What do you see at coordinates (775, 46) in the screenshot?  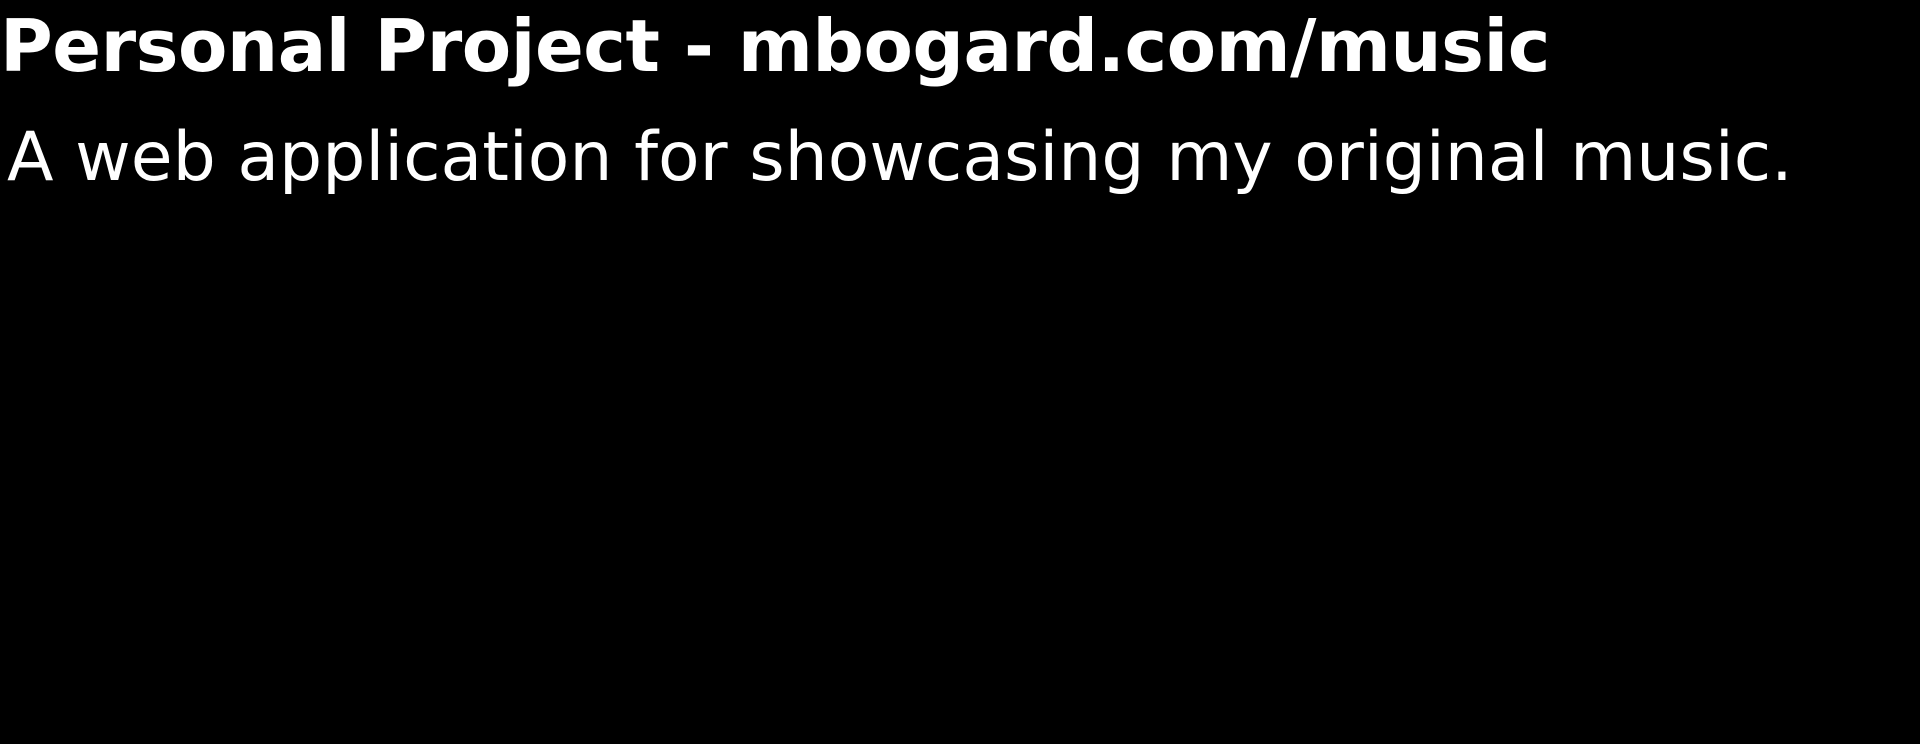 I see `project-title: Personal Project - mbogard.com/music` at bounding box center [775, 46].